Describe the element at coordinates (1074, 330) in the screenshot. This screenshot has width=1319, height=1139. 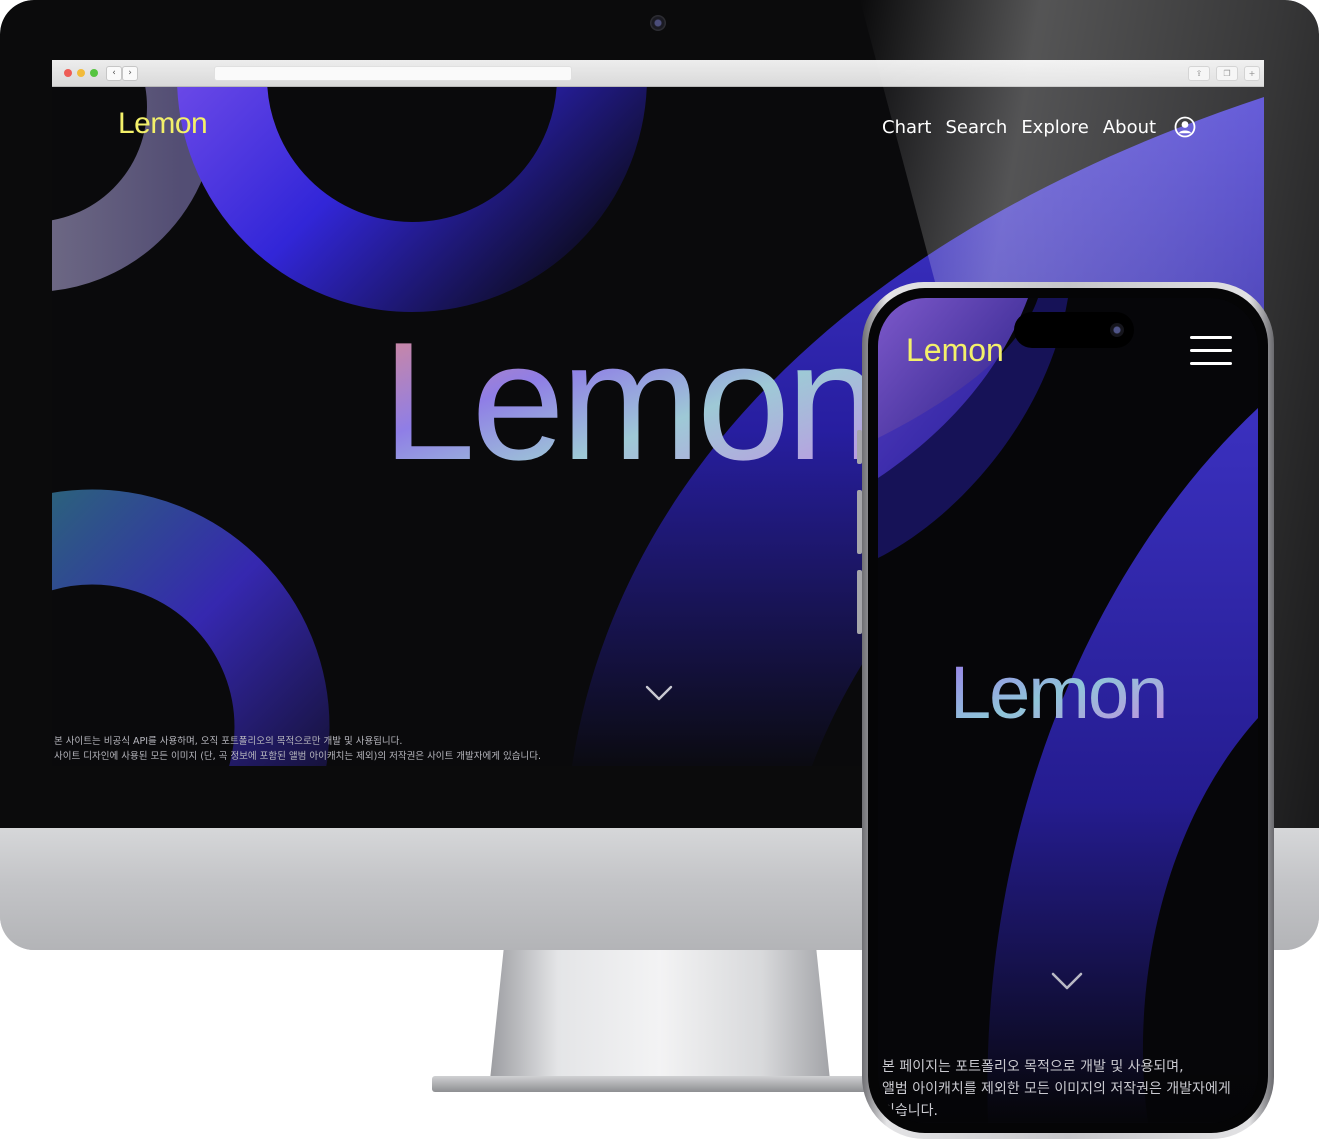
I see `dynamic-island` at that location.